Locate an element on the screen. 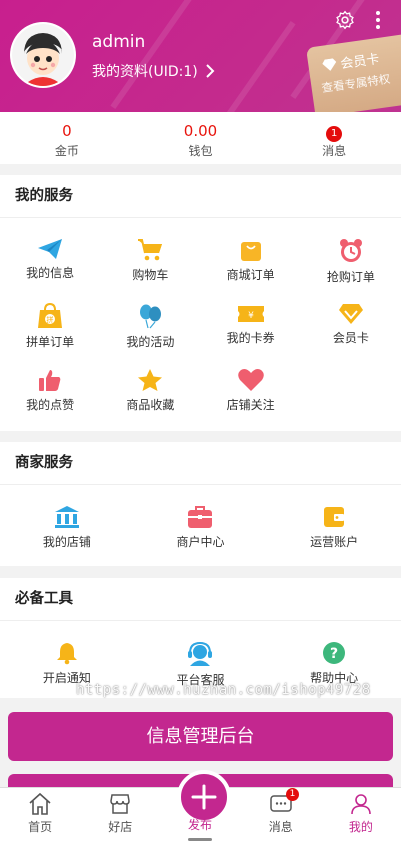 The height and width of the screenshot is (843, 401). tab-label: 好店 is located at coordinates (120, 827).